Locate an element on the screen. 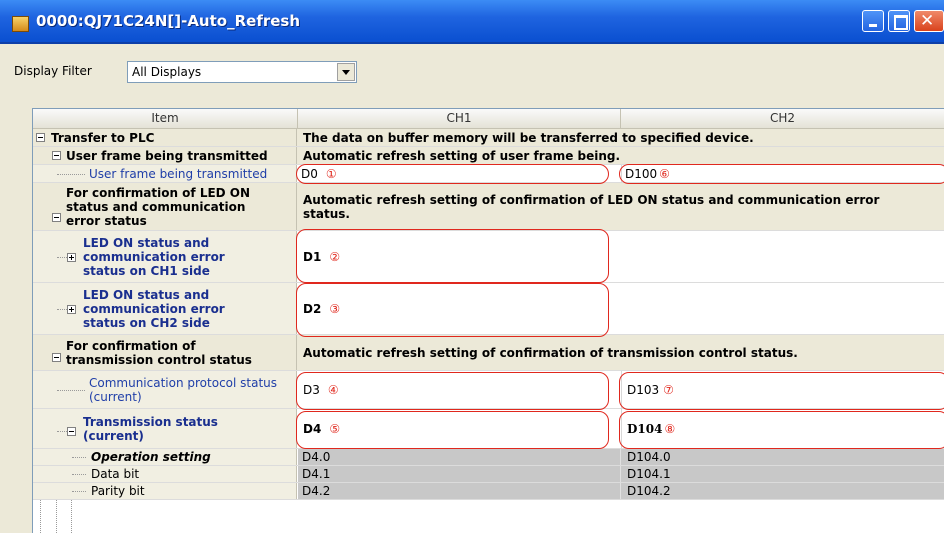  table-row: Operation setting D4.0 D104.0 is located at coordinates (488, 457).